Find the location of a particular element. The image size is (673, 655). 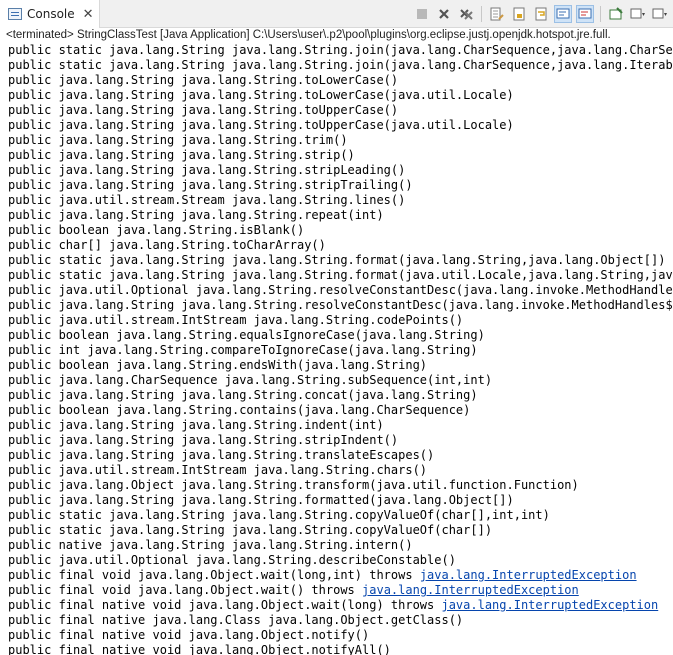

terminate-icon is located at coordinates (422, 14).